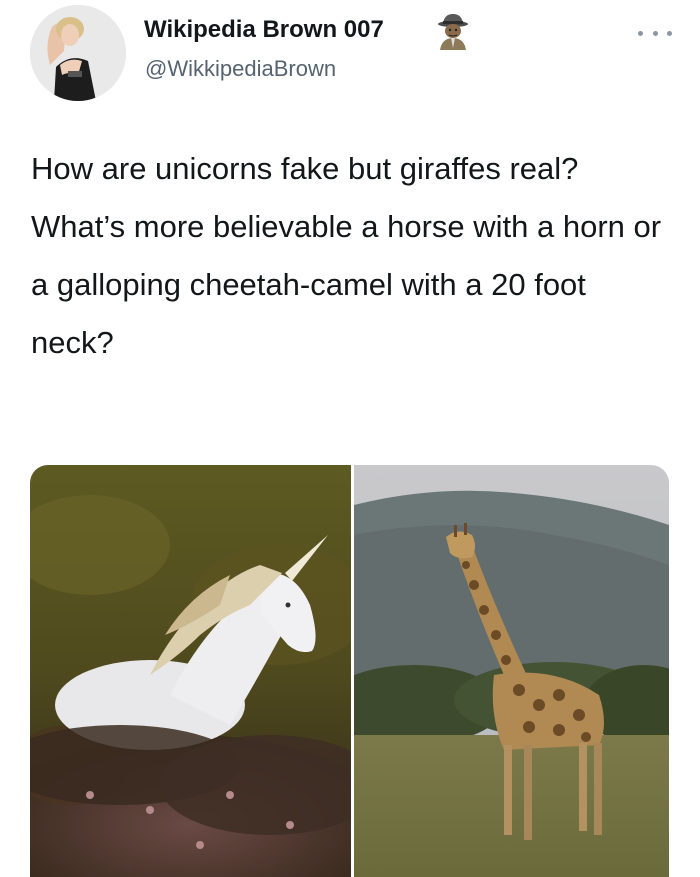  I want to click on avatar, so click(78, 53).